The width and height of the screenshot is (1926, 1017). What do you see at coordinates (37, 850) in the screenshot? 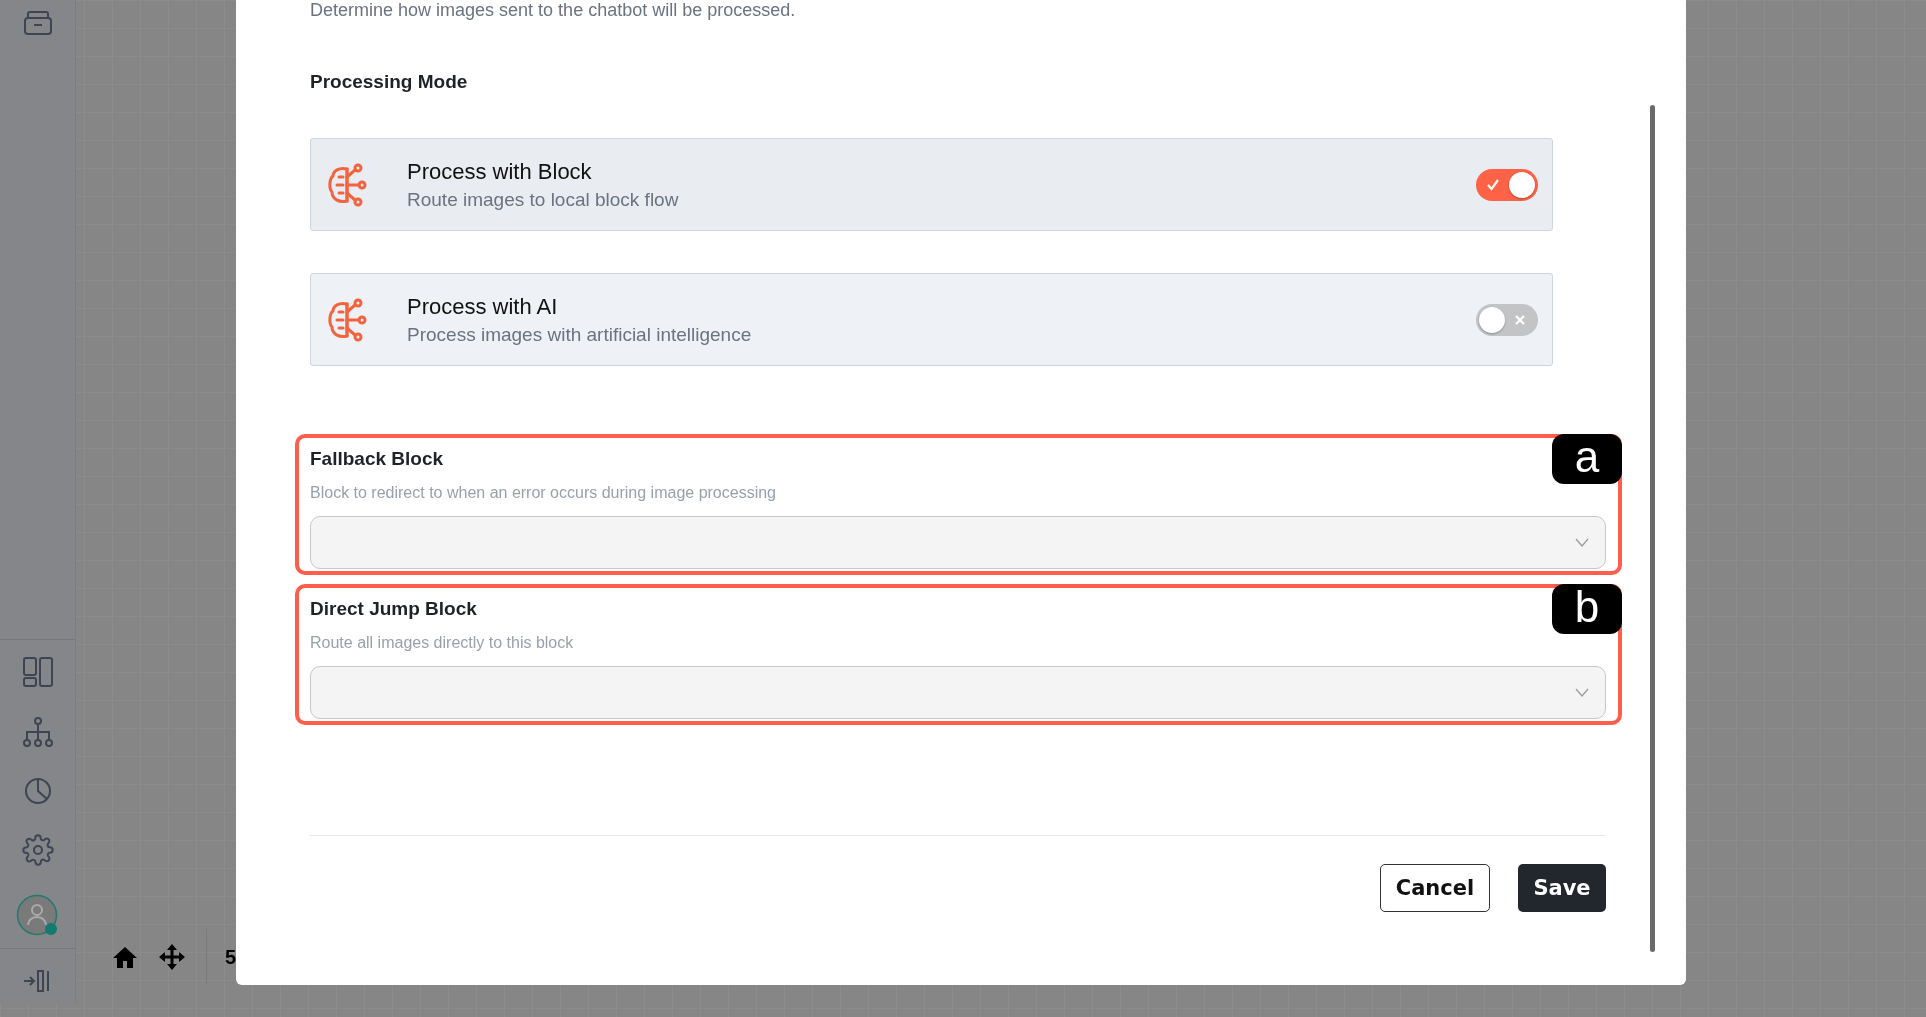
I see `settings-icon` at bounding box center [37, 850].